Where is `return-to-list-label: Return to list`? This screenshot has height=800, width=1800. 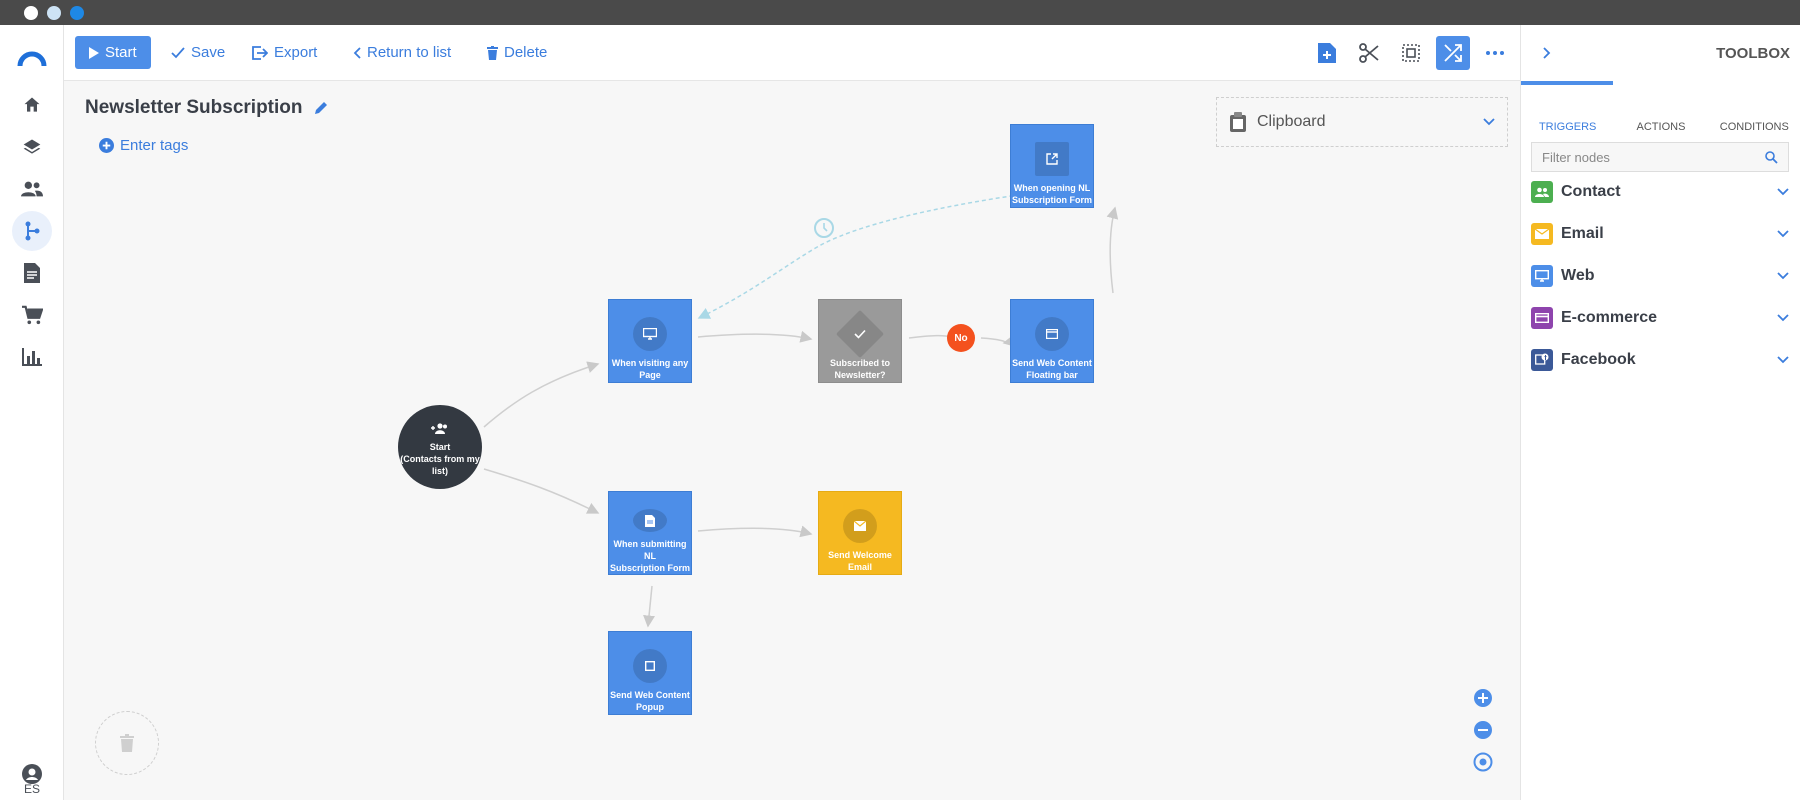 return-to-list-label: Return to list is located at coordinates (409, 52).